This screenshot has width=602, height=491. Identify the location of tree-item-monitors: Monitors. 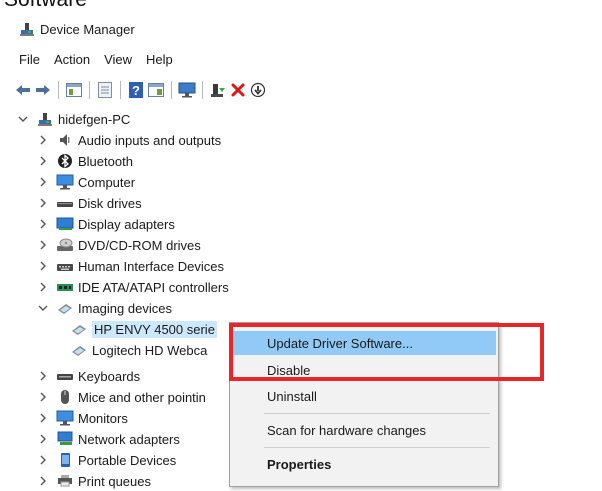
(82, 418).